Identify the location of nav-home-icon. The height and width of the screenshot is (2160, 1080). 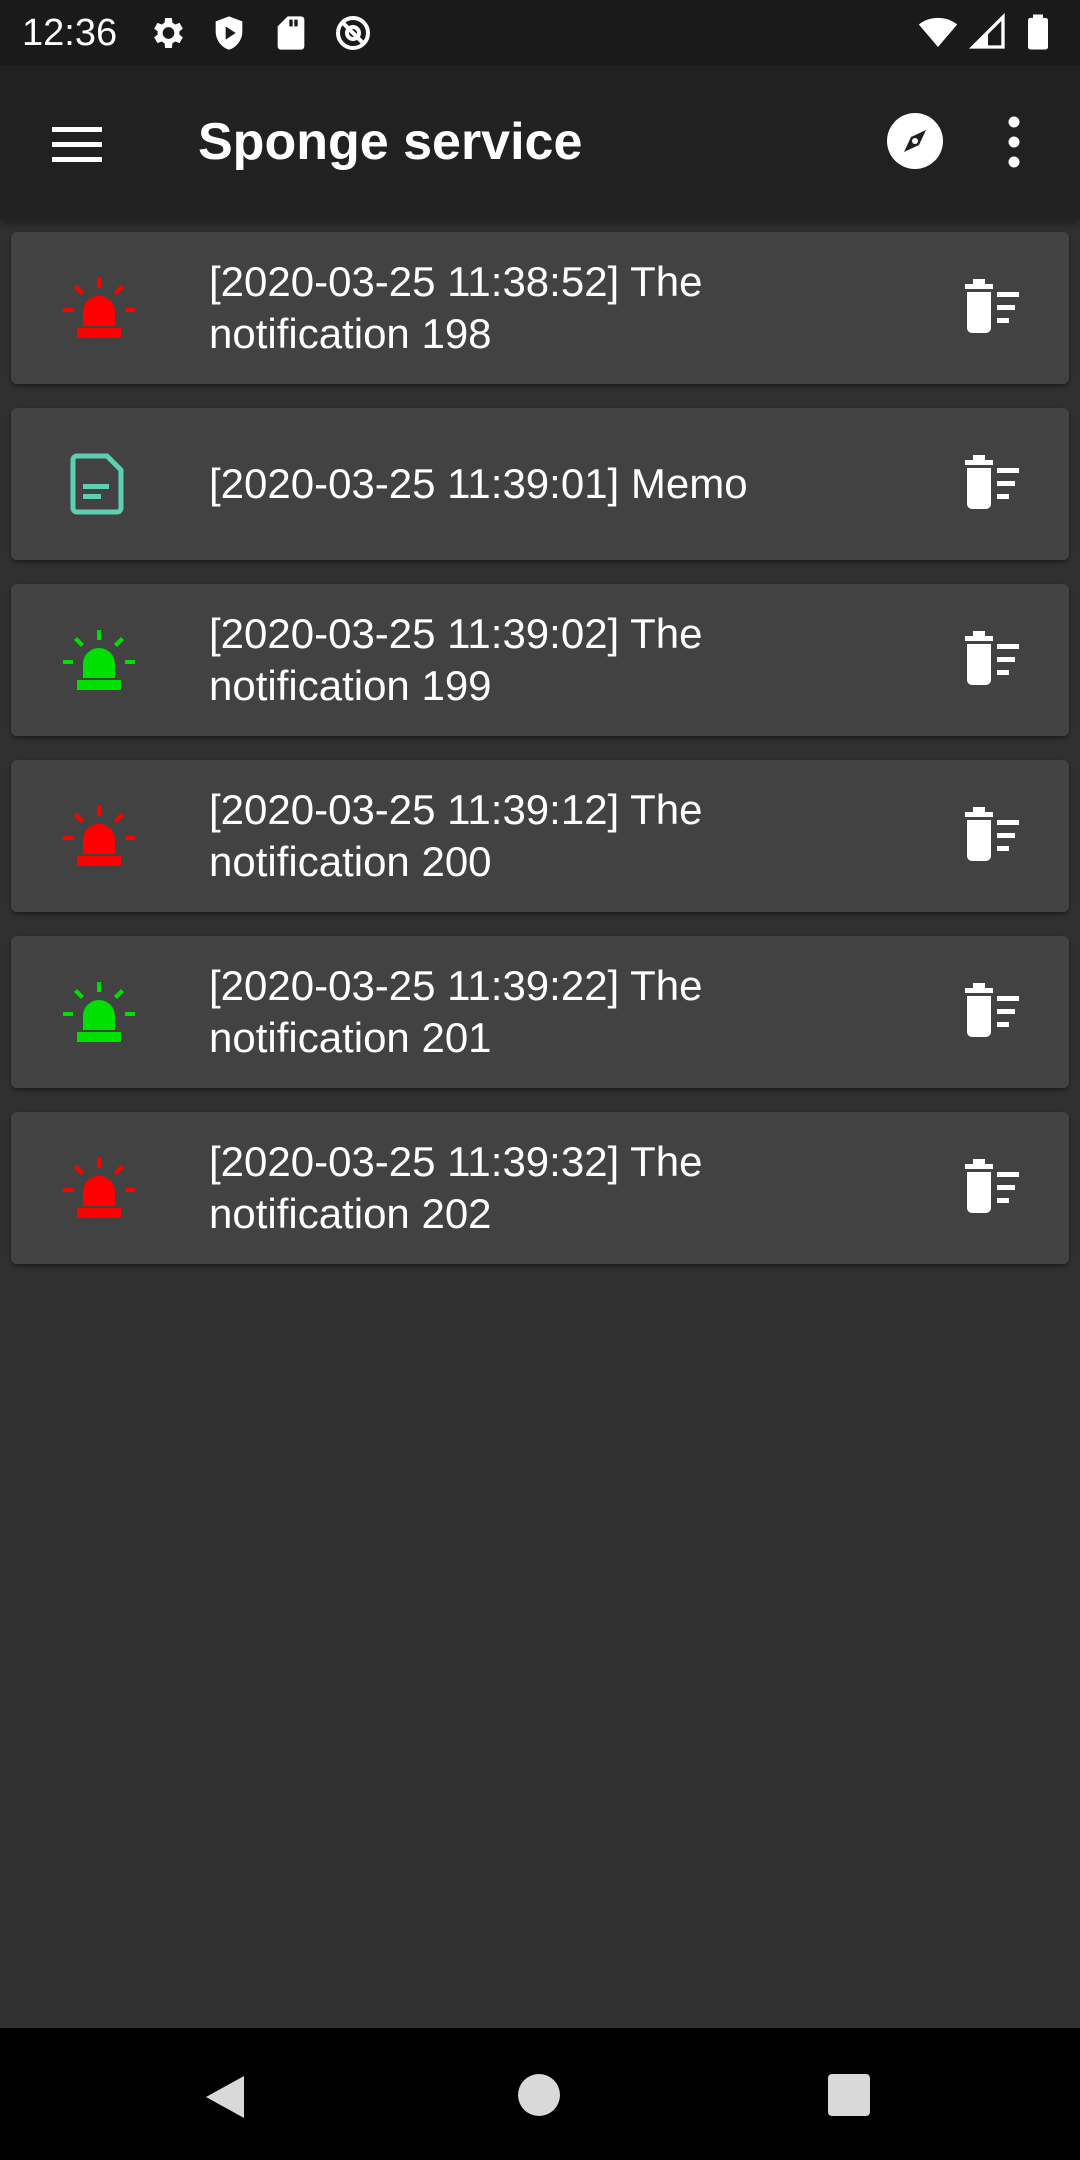
(539, 2095).